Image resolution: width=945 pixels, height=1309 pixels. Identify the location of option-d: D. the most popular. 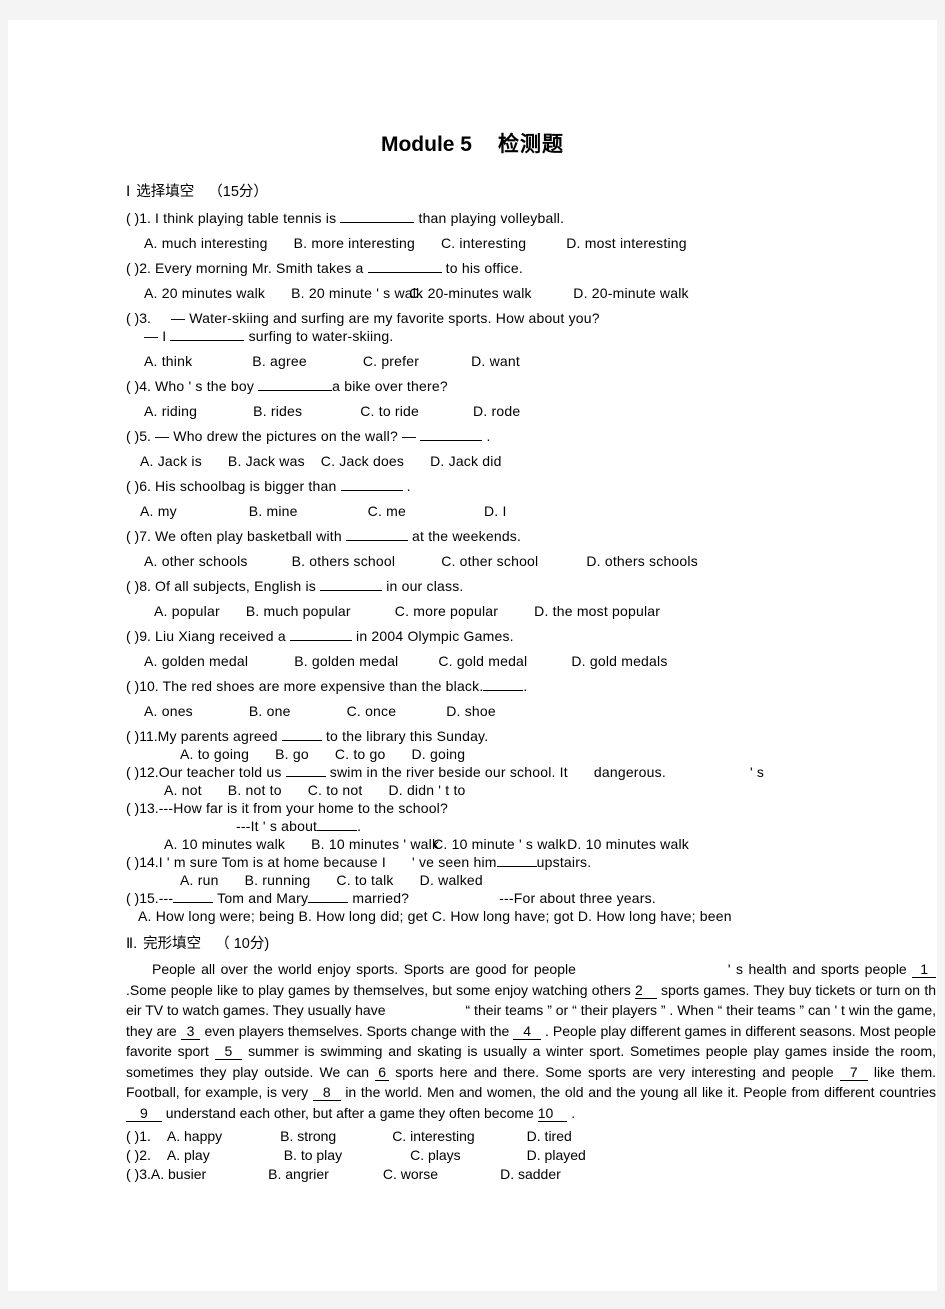
(597, 611).